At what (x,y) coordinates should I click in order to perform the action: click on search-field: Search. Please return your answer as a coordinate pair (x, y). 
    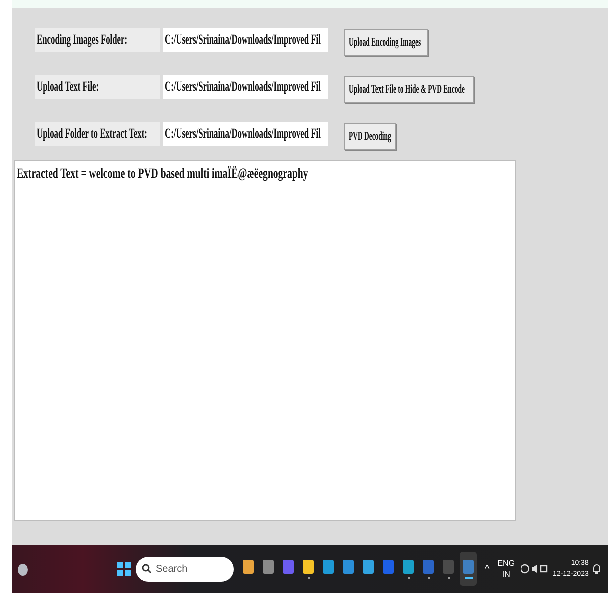
    Looking at the image, I should click on (185, 569).